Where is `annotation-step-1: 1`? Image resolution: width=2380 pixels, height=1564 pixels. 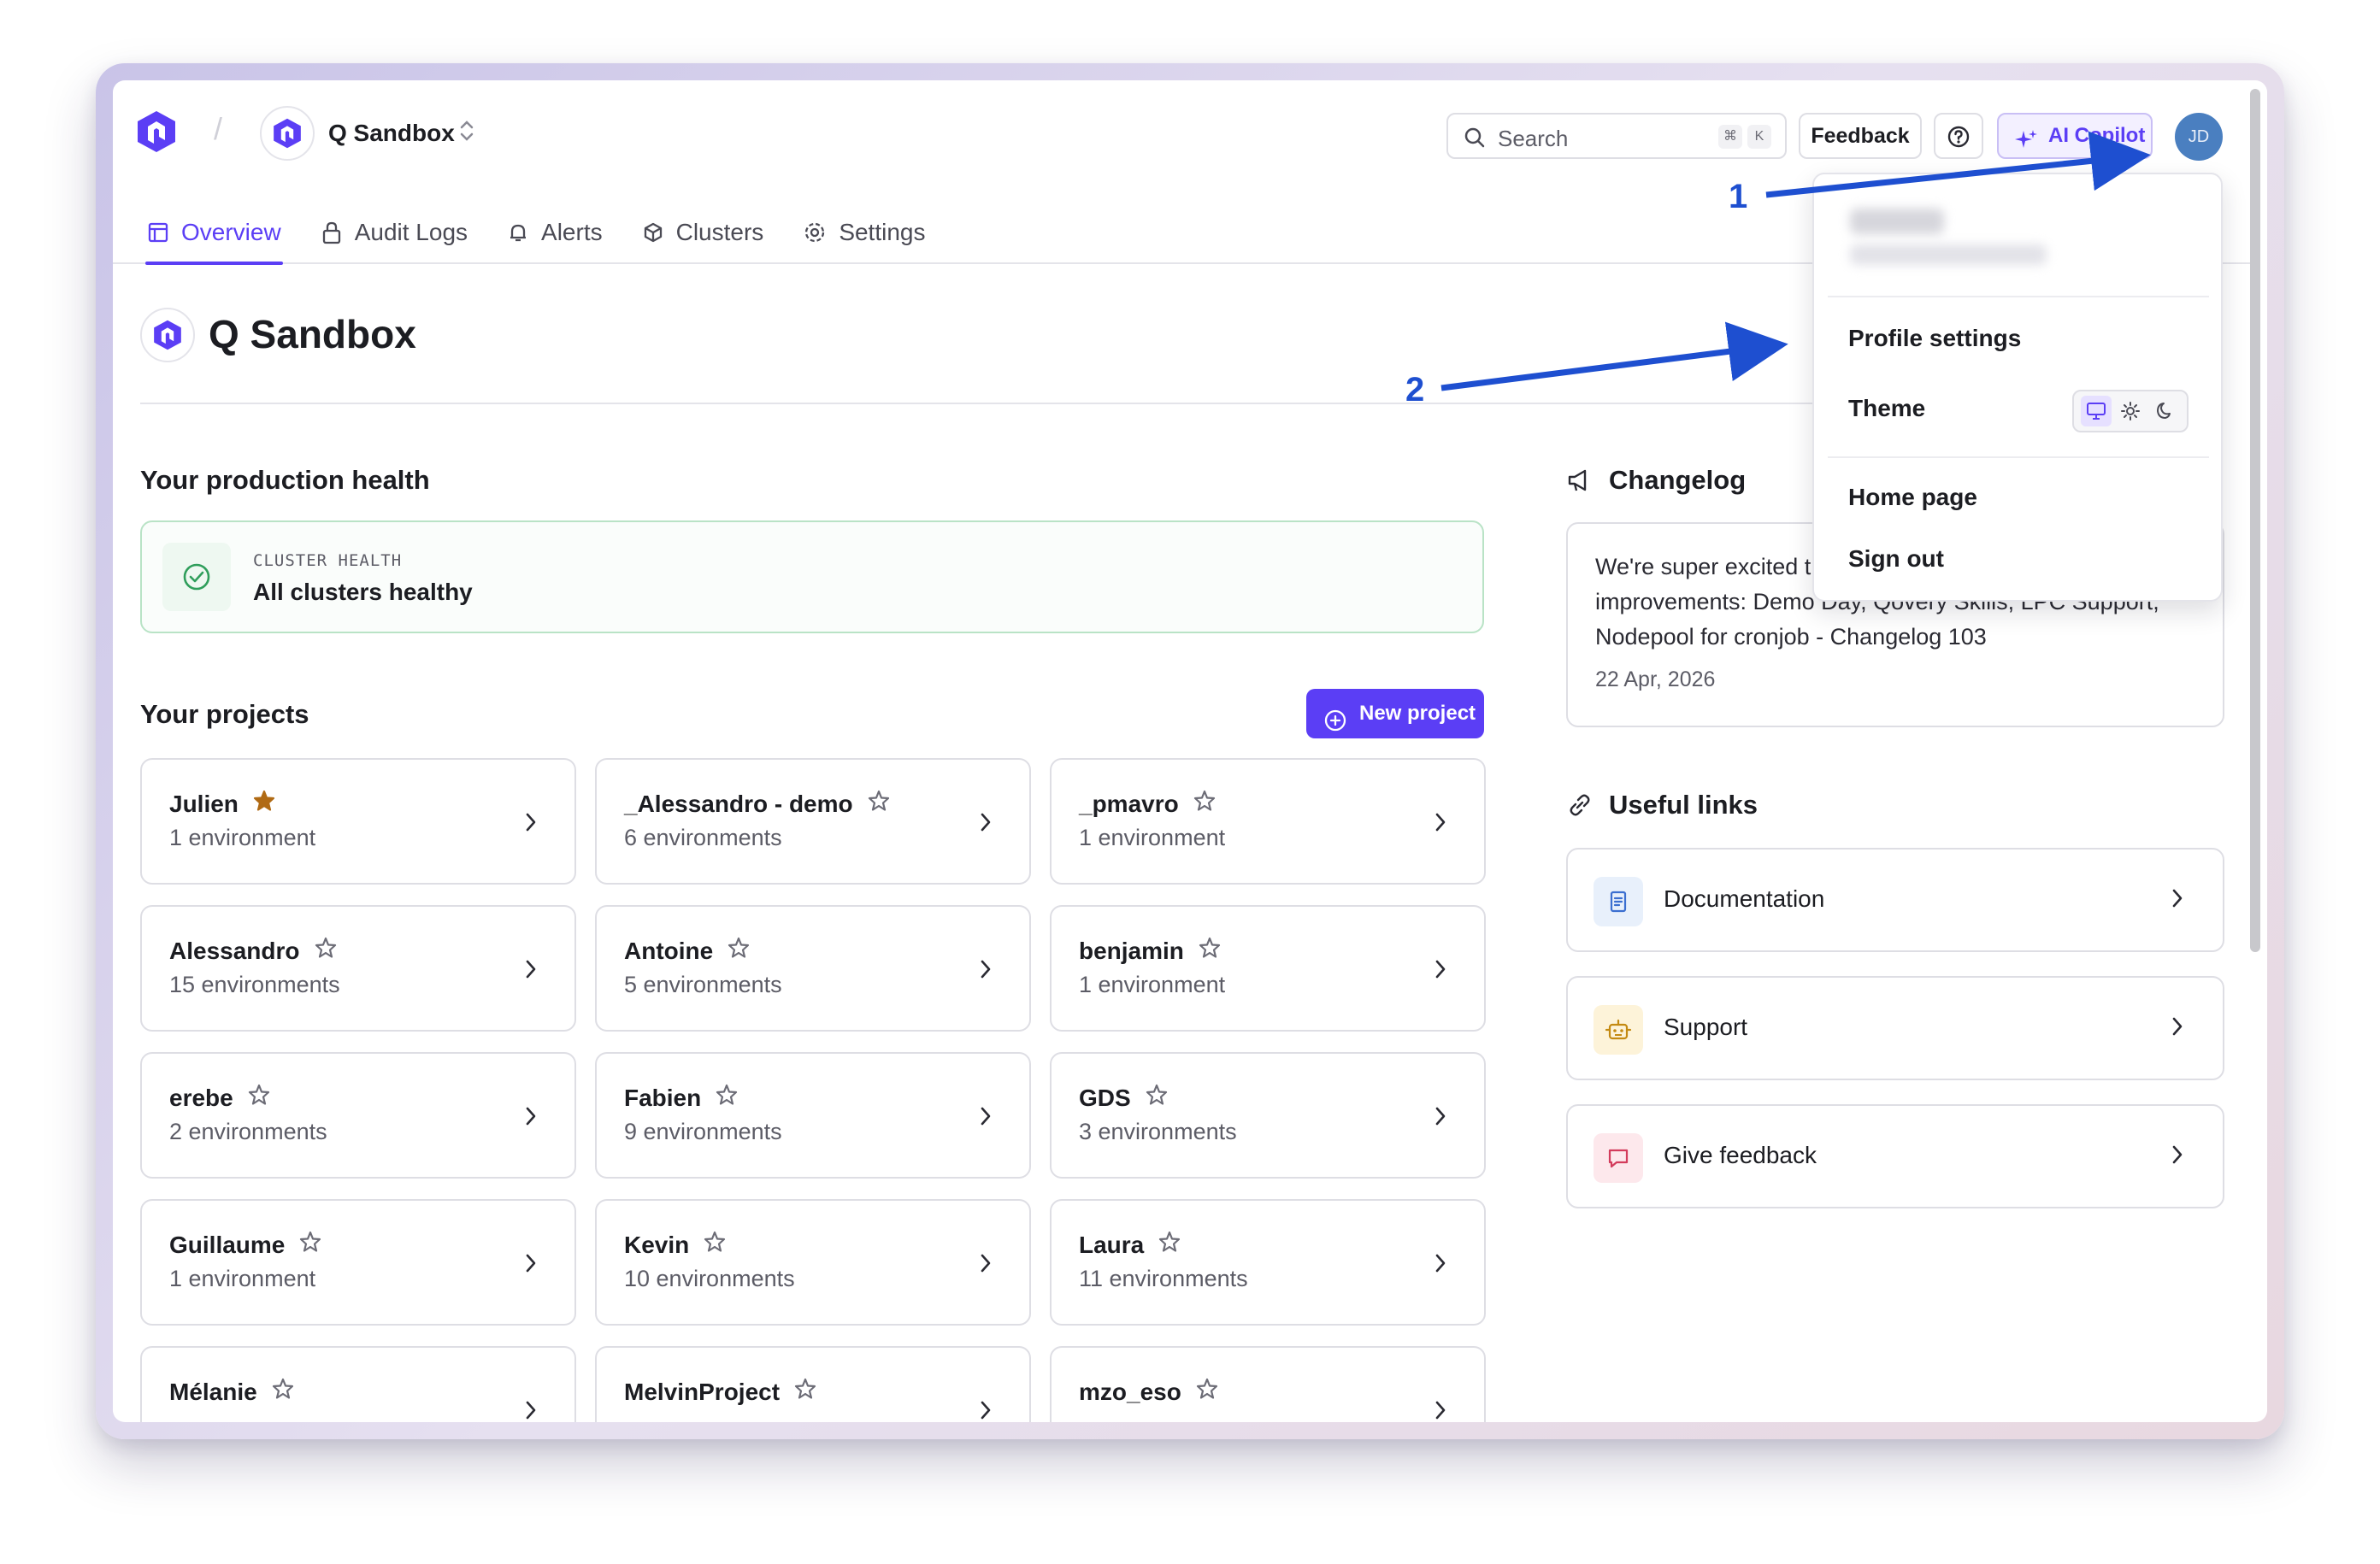
annotation-step-1: 1 is located at coordinates (1739, 196).